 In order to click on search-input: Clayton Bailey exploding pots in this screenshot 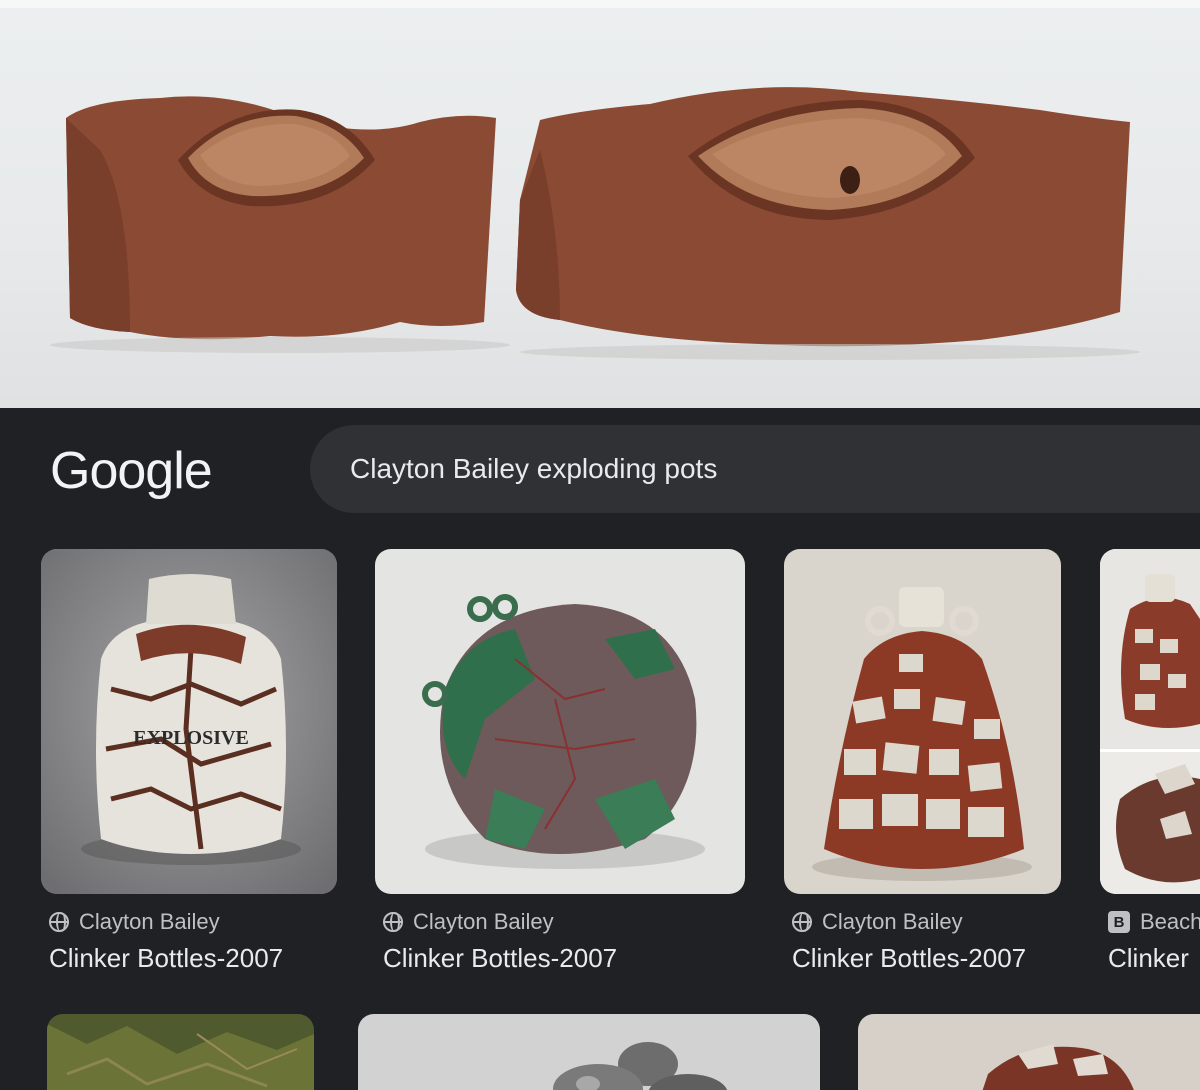, I will do `click(533, 469)`.